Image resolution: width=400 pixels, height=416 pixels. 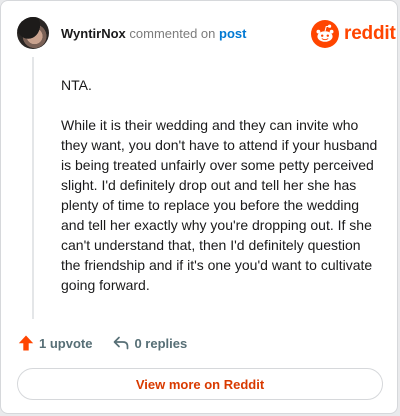 What do you see at coordinates (370, 33) in the screenshot?
I see `reddit-wordmark: reddit` at bounding box center [370, 33].